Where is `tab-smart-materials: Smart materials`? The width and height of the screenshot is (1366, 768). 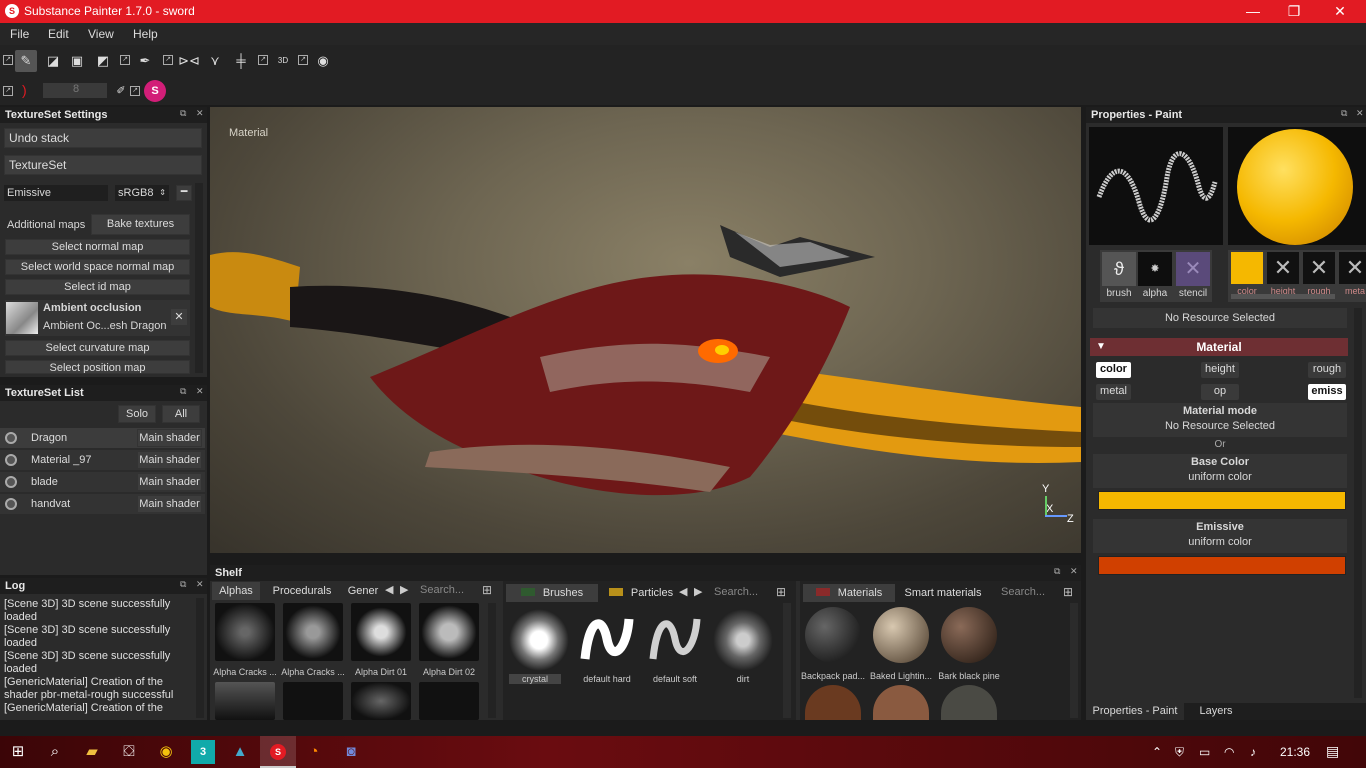
tab-smart-materials: Smart materials is located at coordinates (943, 593).